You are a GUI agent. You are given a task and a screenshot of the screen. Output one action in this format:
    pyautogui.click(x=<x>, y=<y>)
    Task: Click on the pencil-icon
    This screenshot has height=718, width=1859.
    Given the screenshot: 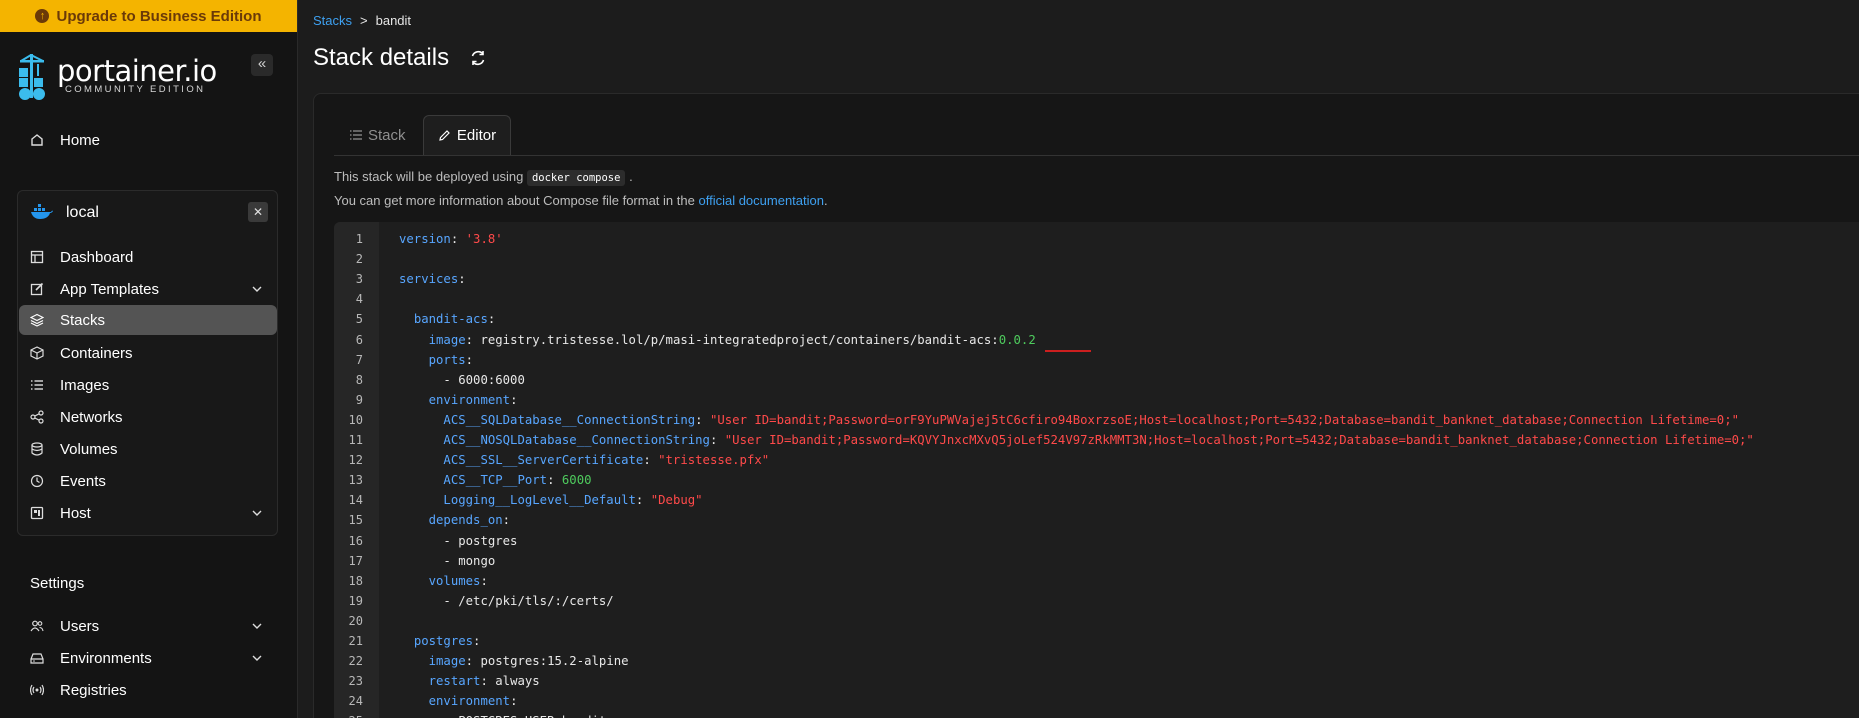 What is the action you would take?
    pyautogui.click(x=444, y=135)
    